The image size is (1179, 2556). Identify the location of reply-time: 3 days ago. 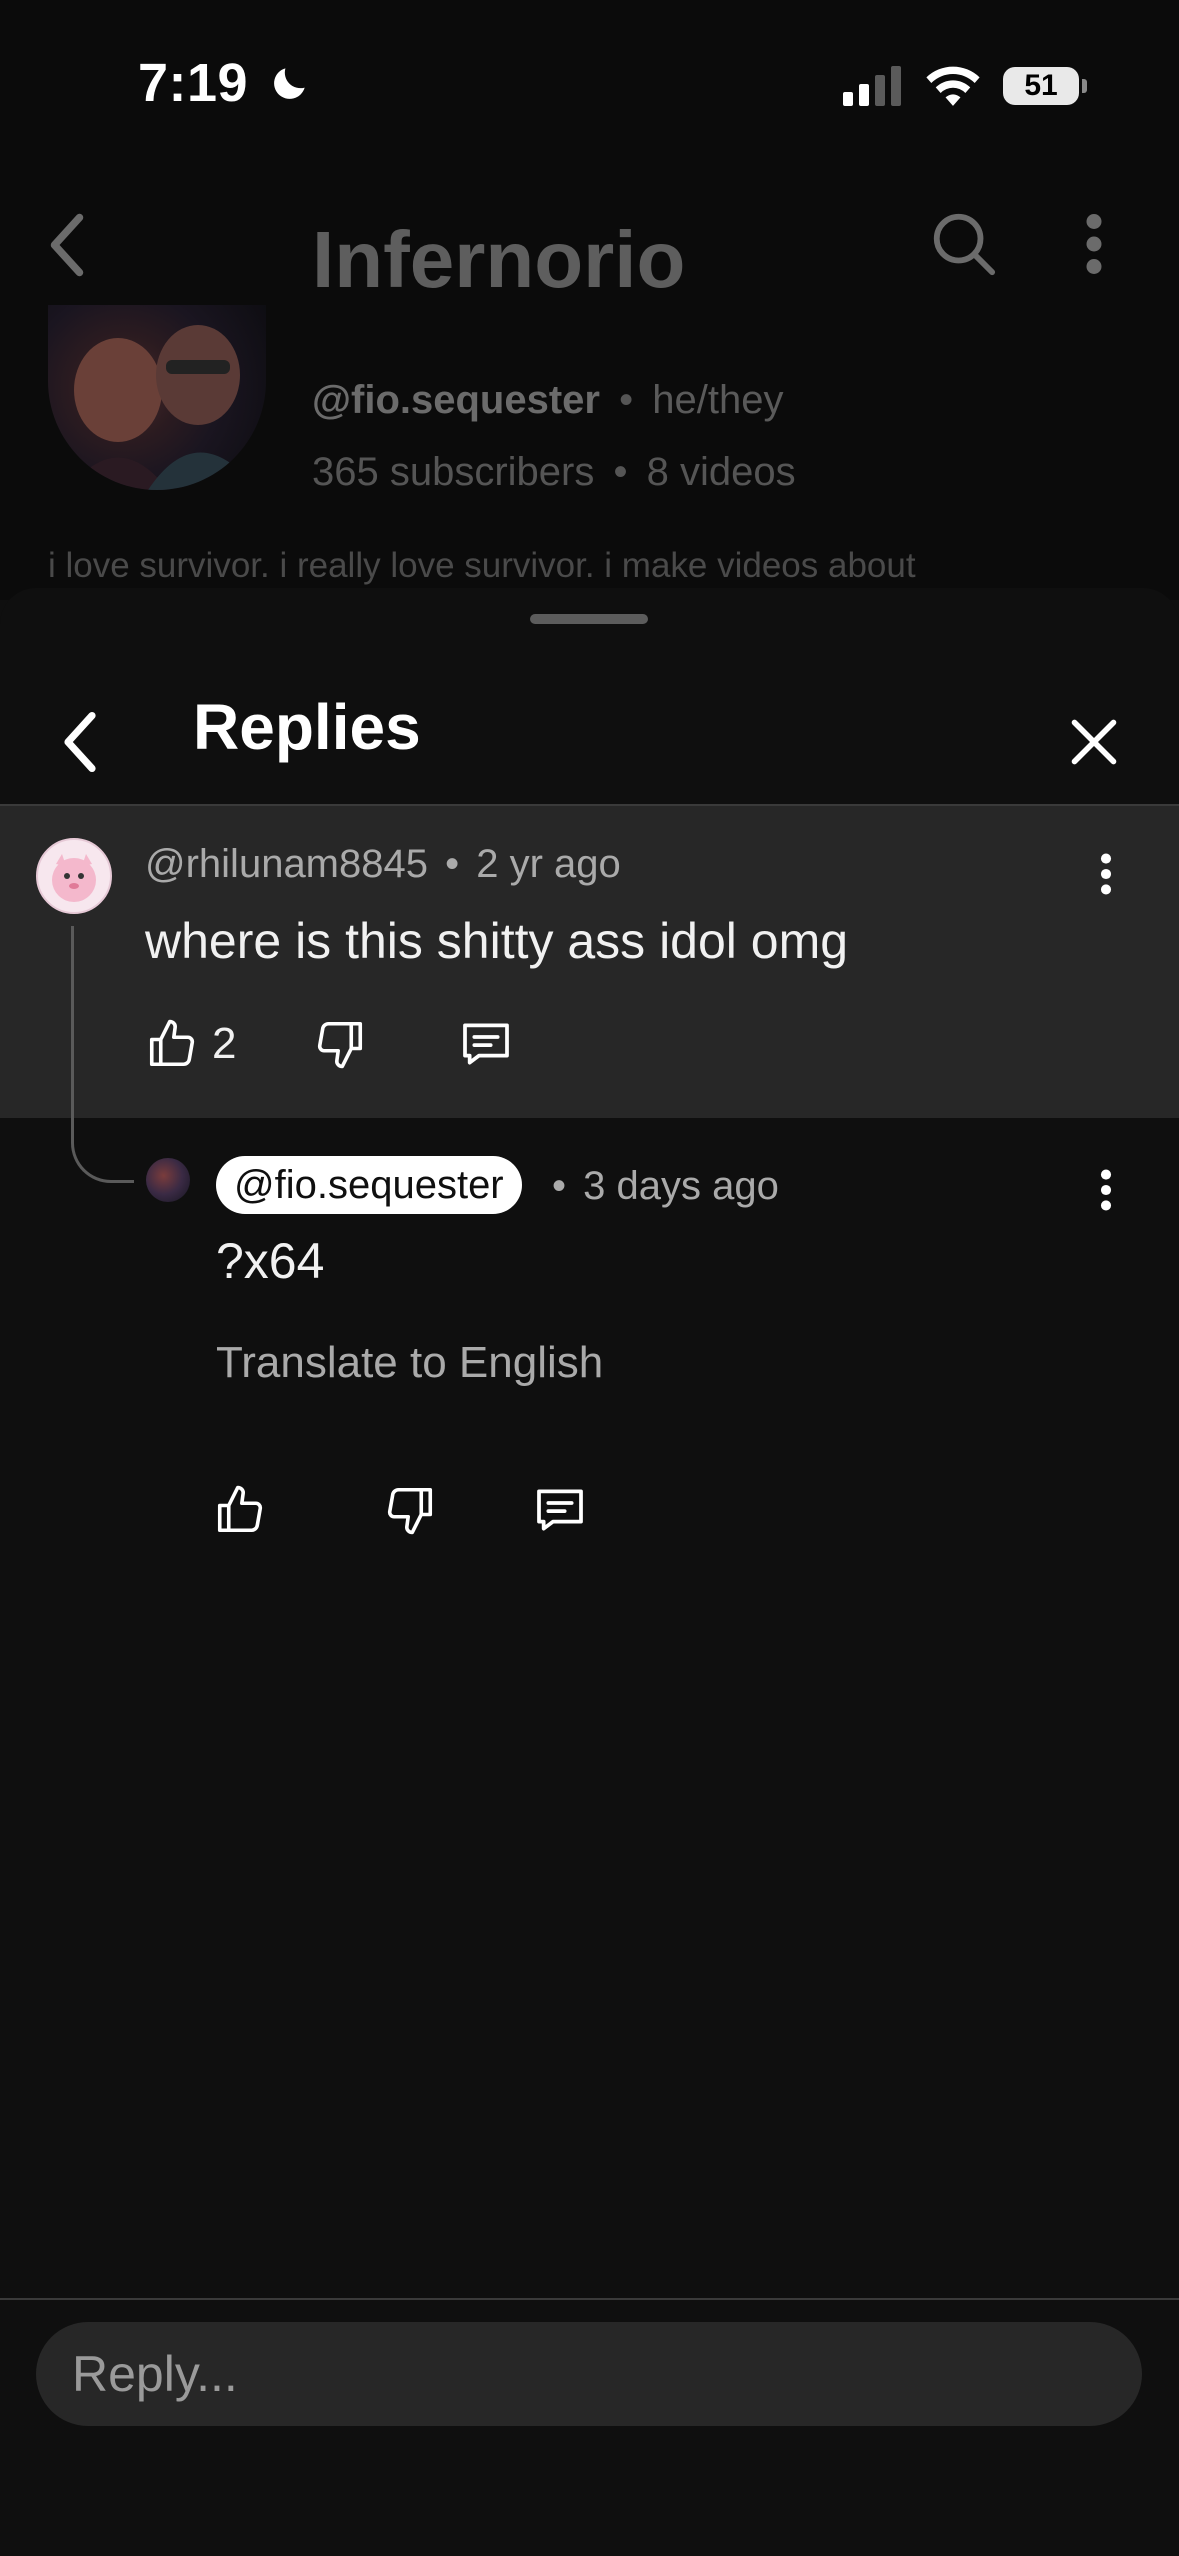
(681, 1186).